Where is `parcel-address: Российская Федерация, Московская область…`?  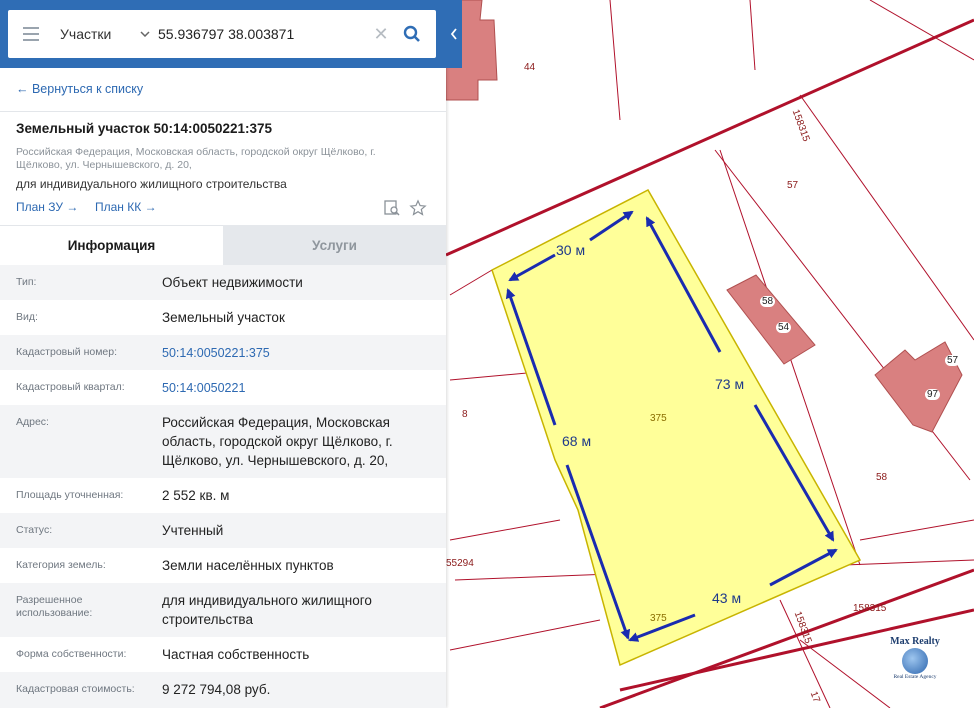 parcel-address: Российская Федерация, Московская область… is located at coordinates (196, 158).